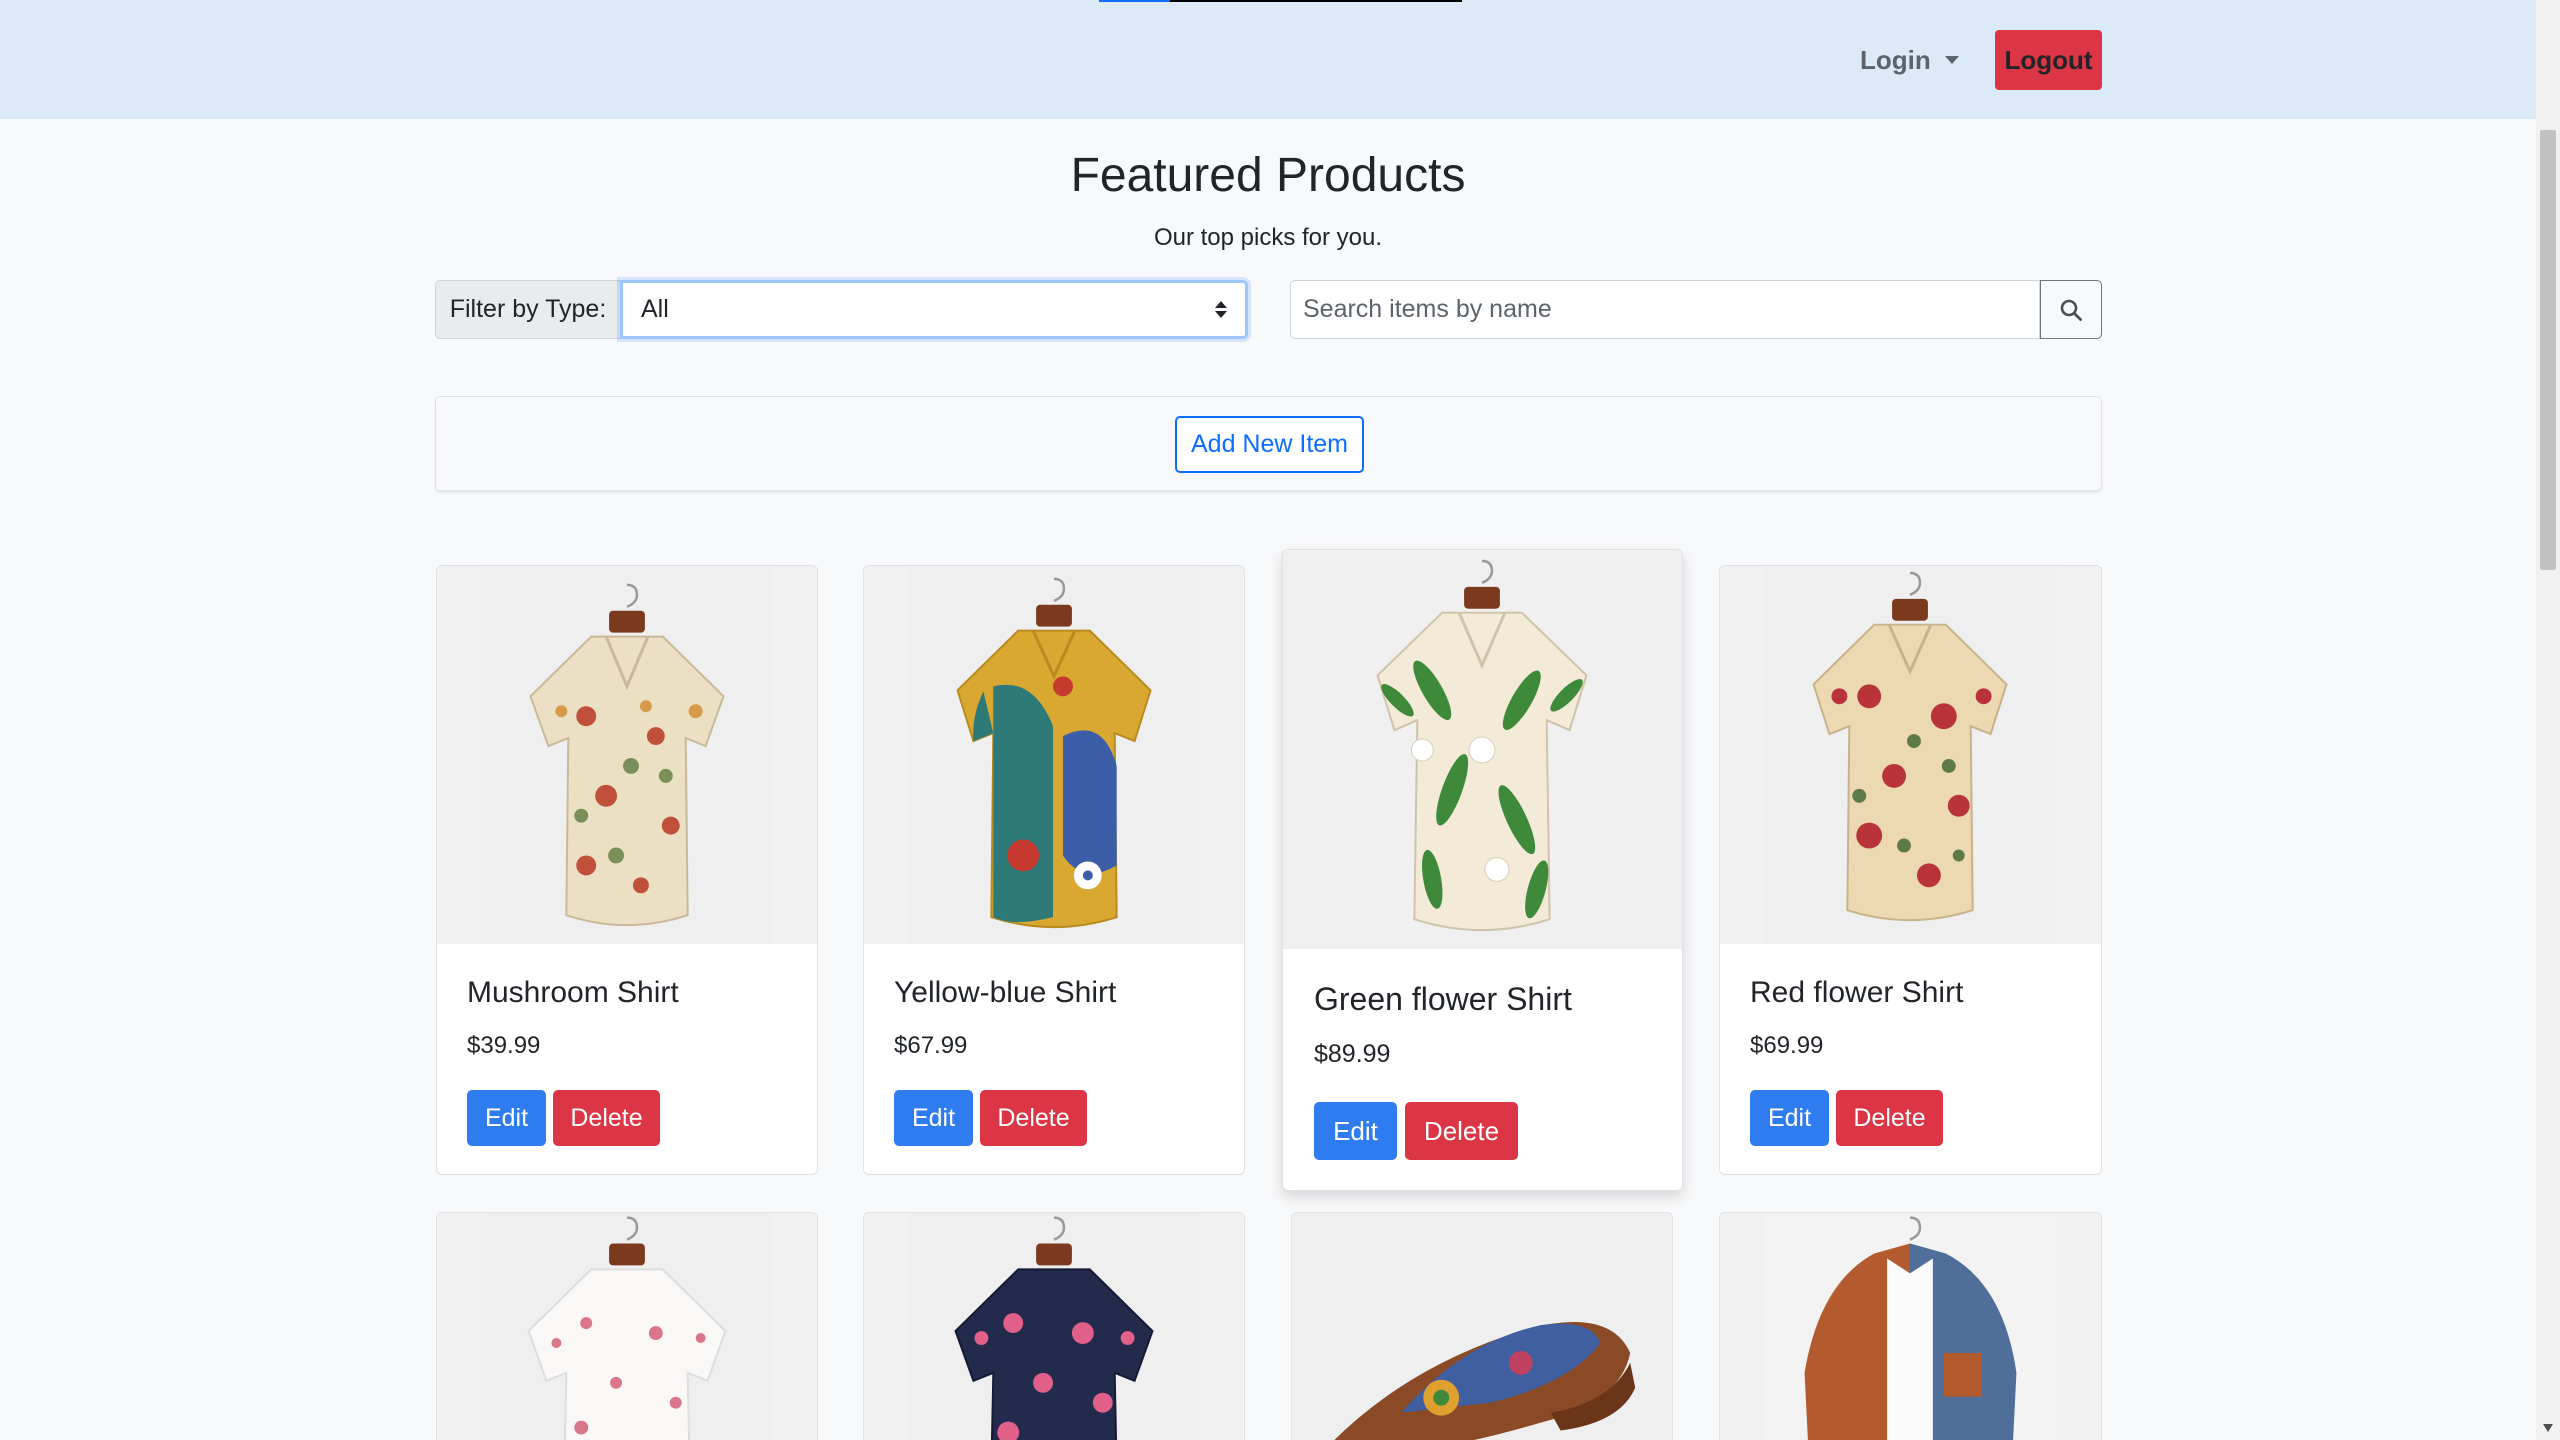  What do you see at coordinates (1268, 237) in the screenshot?
I see `page-subtitle: Our top picks for you.` at bounding box center [1268, 237].